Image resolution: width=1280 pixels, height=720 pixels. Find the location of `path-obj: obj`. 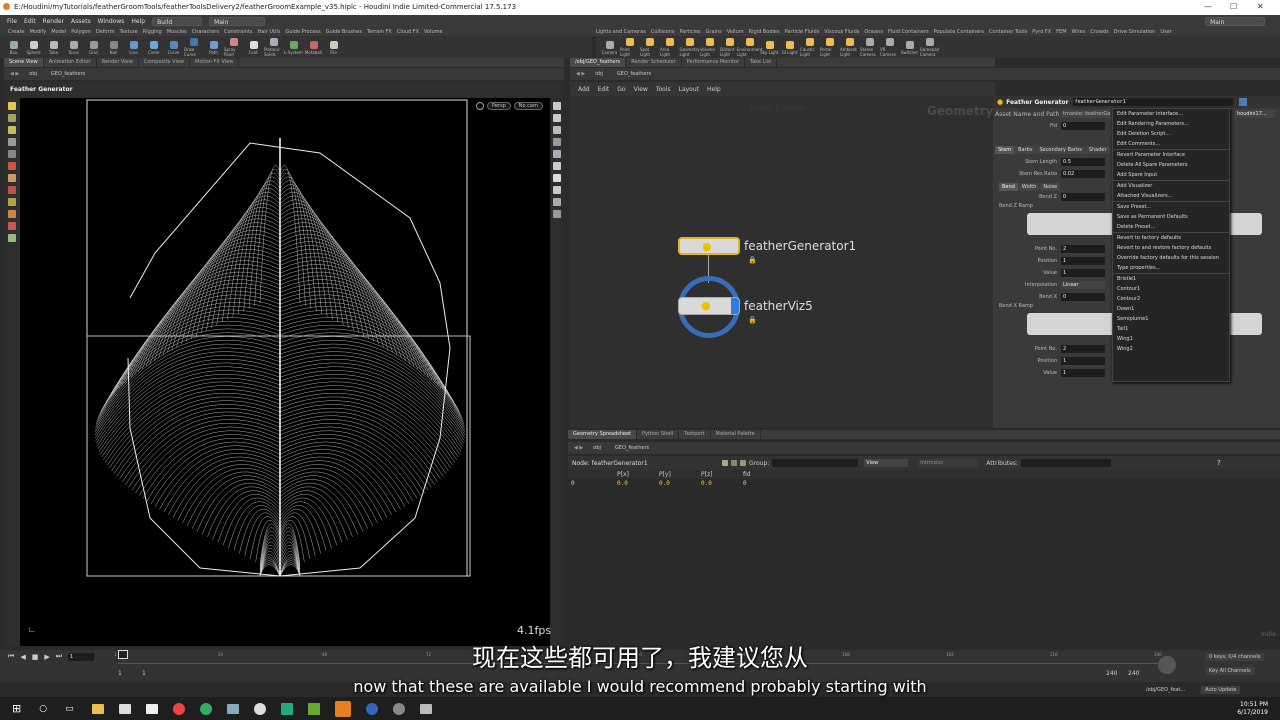

path-obj: obj is located at coordinates (33, 74).